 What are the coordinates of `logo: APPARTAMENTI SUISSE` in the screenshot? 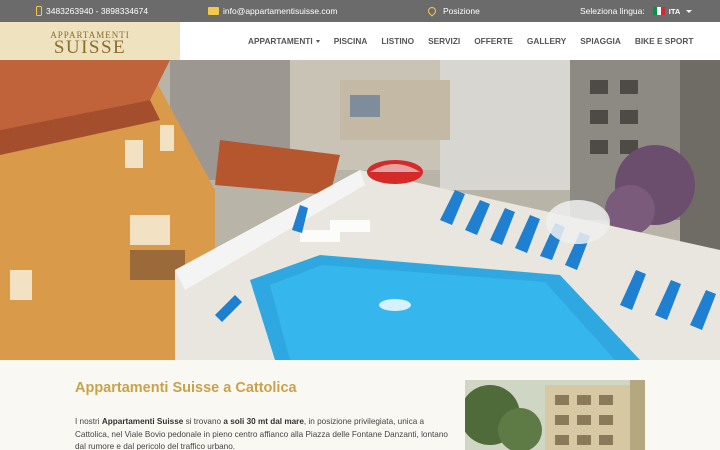 It's located at (90, 41).